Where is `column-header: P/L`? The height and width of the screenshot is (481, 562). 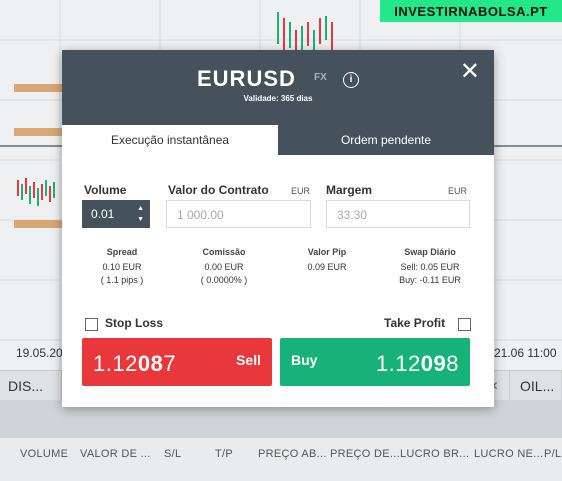 column-header: P/L is located at coordinates (552, 454).